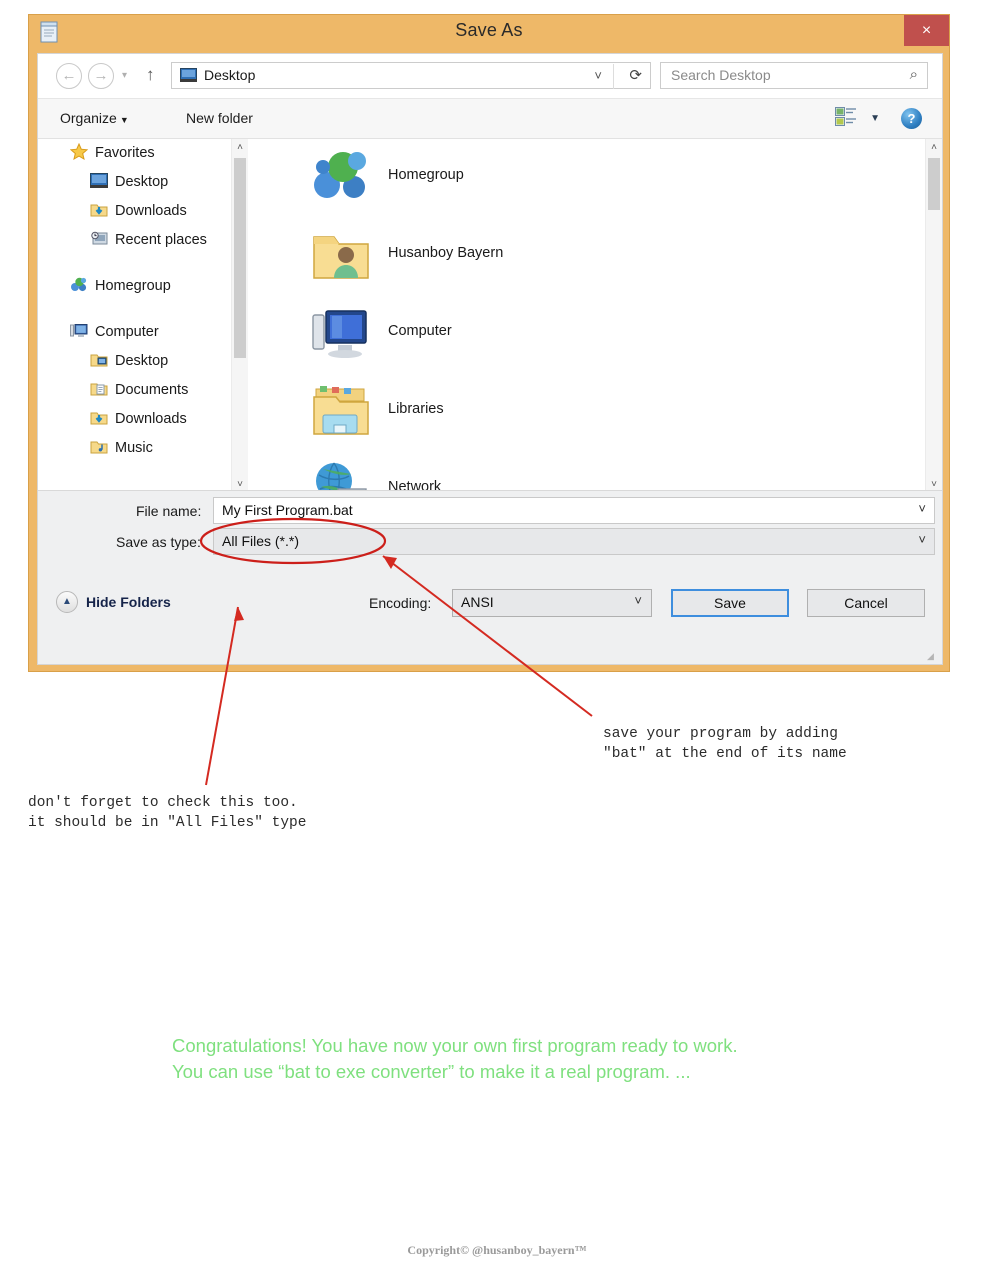  I want to click on chevron-down-icon: ▼, so click(124, 120).